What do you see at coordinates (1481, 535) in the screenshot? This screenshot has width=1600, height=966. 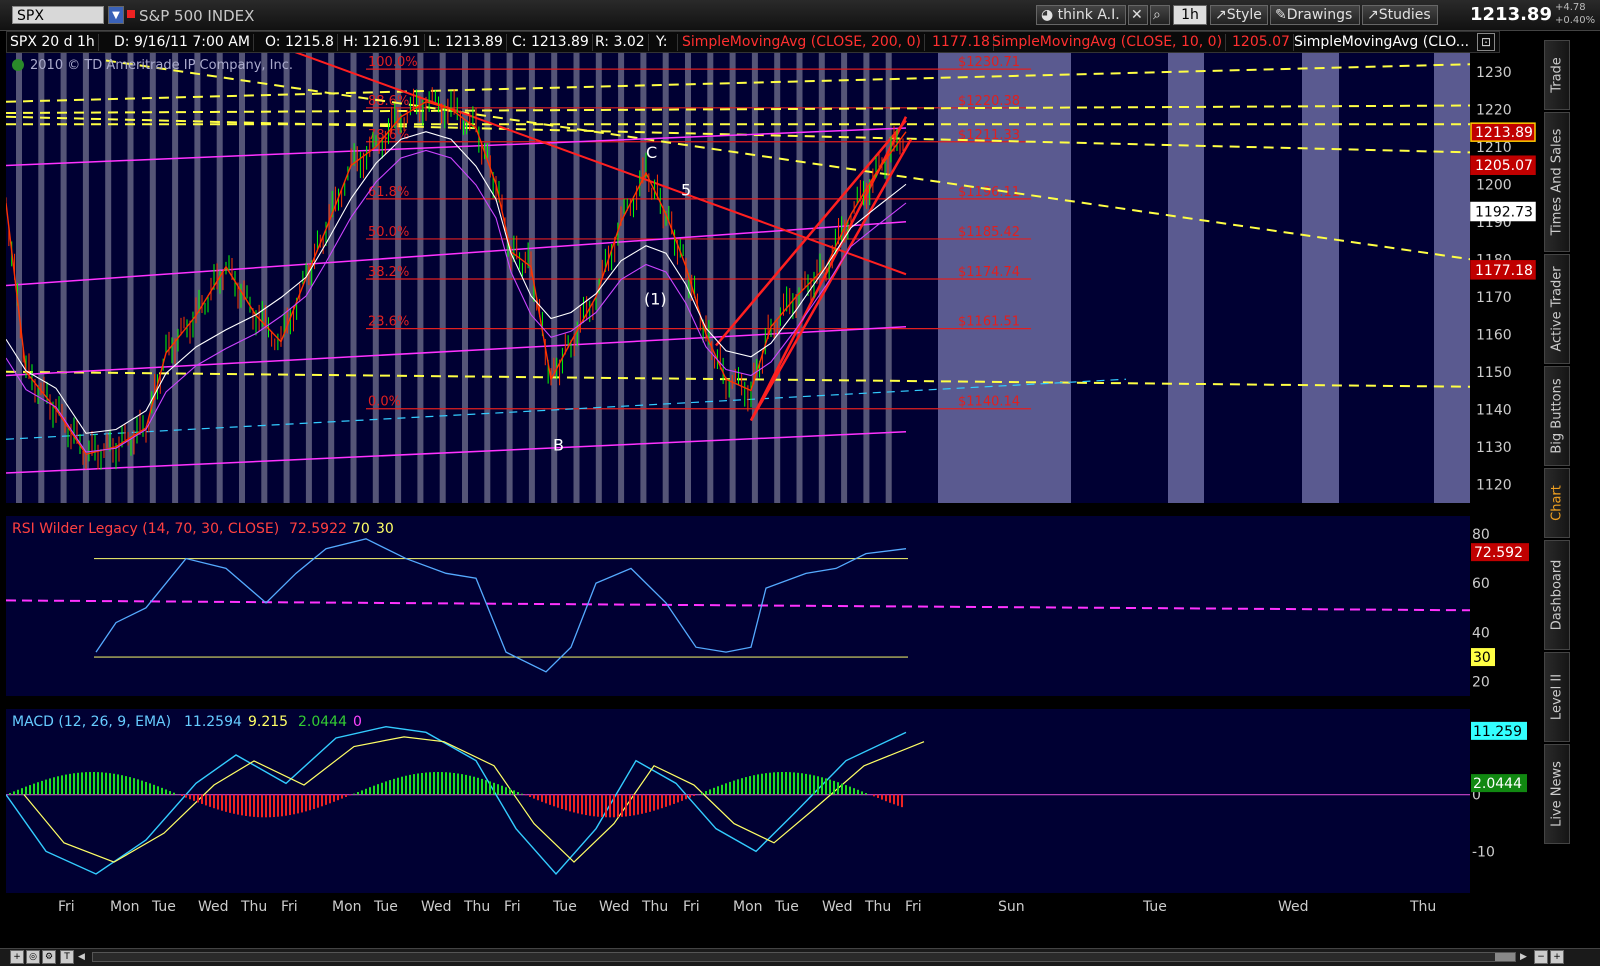 I see `rsi-tick: 80` at bounding box center [1481, 535].